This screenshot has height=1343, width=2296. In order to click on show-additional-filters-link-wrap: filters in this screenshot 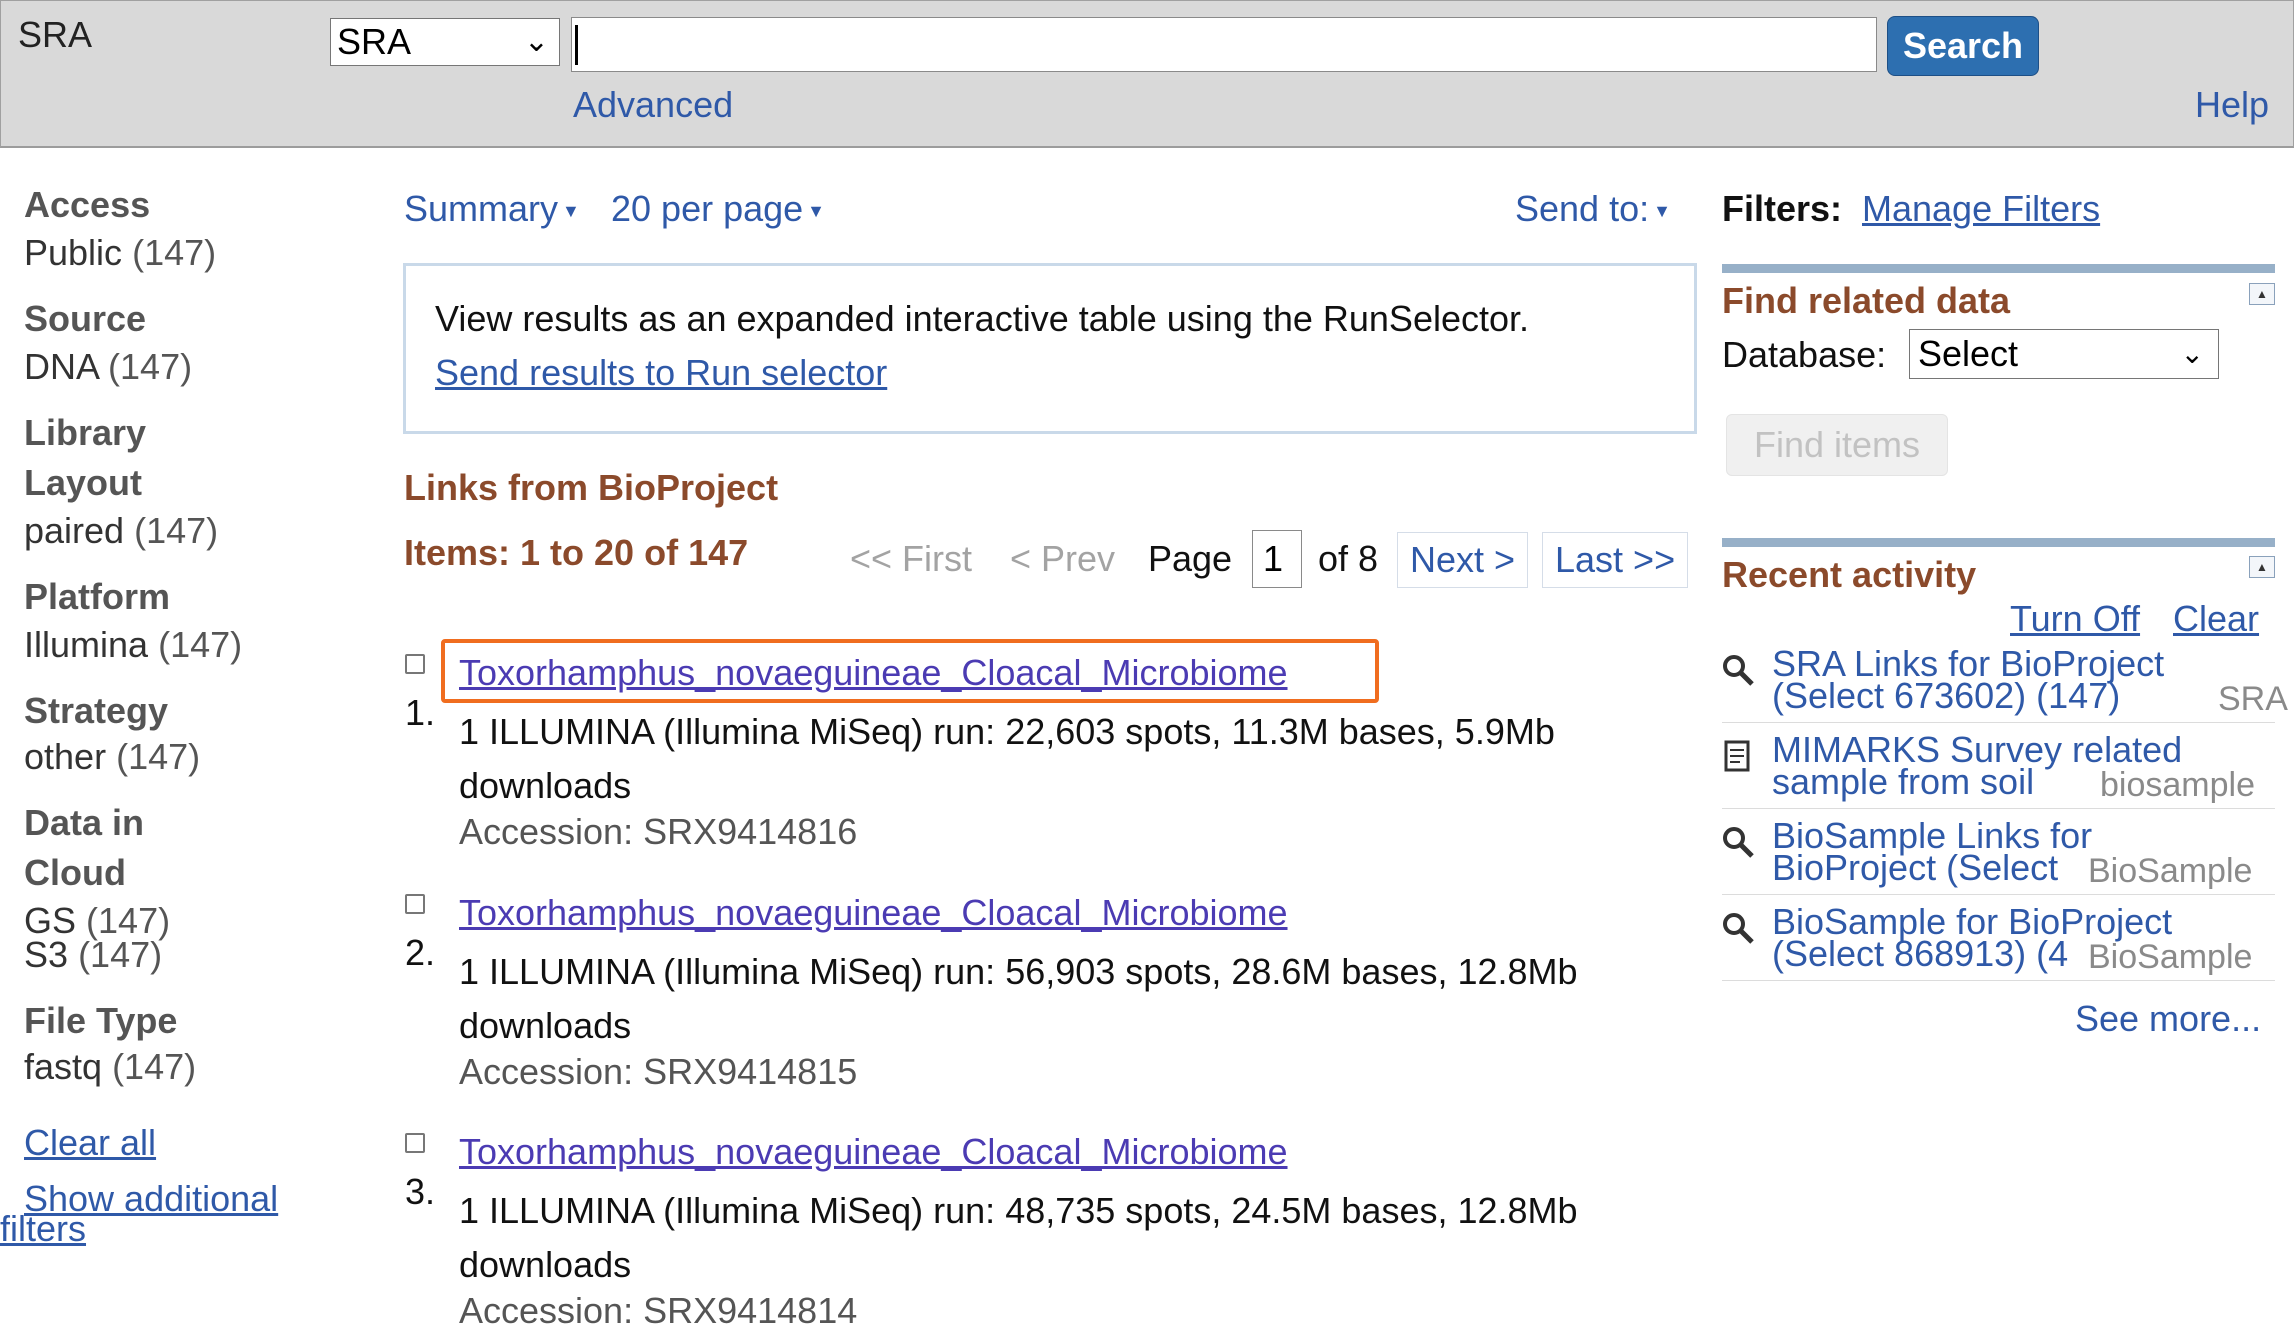, I will do `click(43, 1229)`.